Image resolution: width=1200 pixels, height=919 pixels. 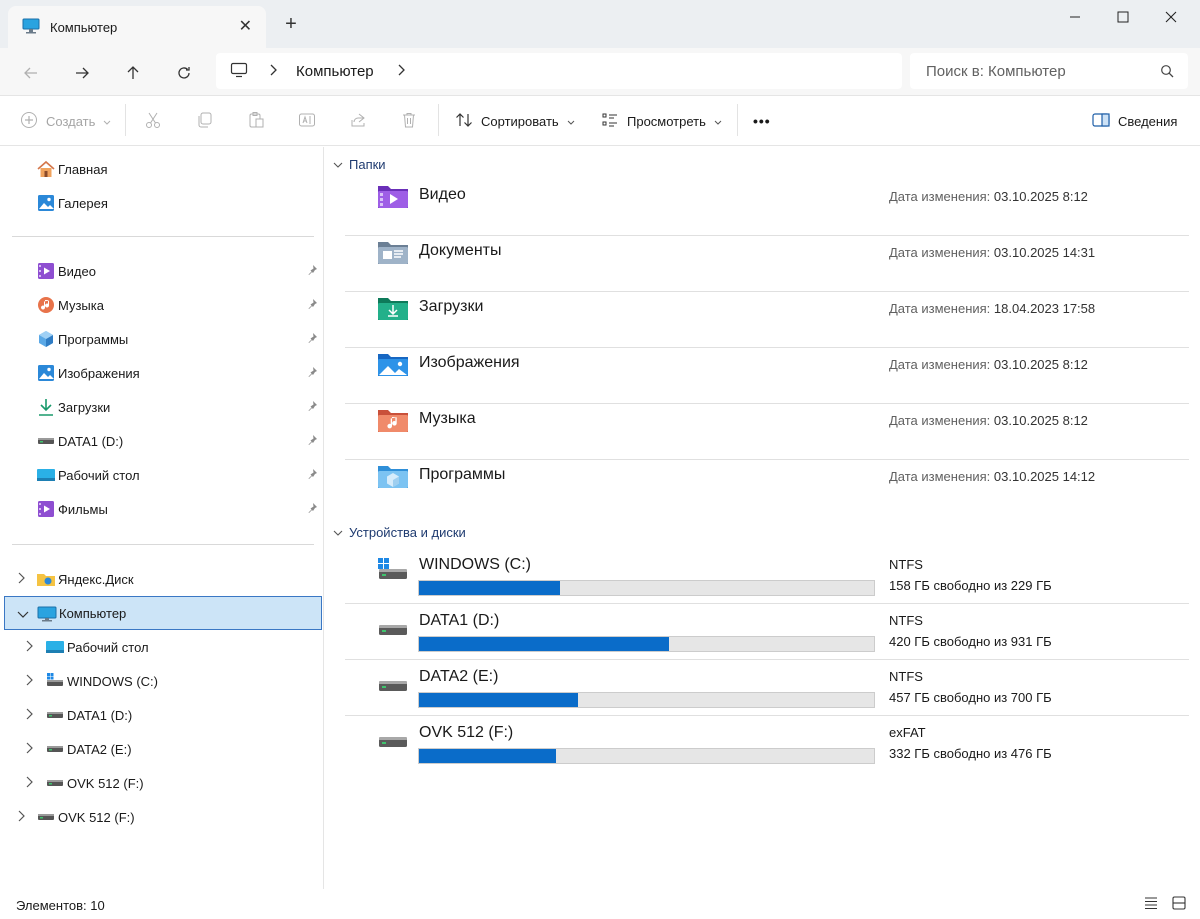 What do you see at coordinates (515, 121) in the screenshot?
I see `sort-button: Сортировать` at bounding box center [515, 121].